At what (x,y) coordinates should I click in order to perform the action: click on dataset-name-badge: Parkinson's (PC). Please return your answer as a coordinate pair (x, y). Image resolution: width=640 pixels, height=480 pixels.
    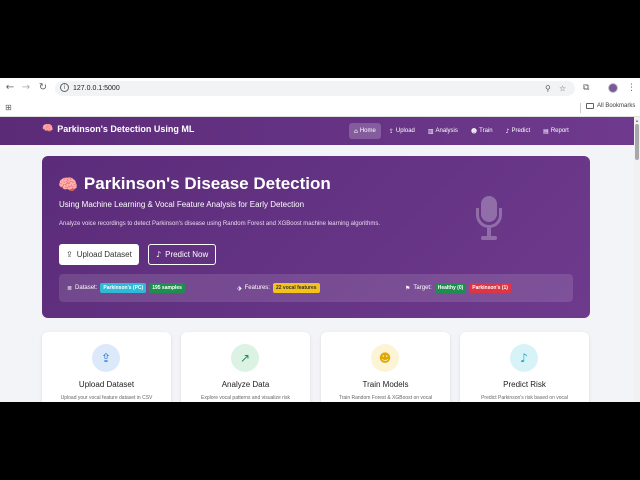
    Looking at the image, I should click on (123, 288).